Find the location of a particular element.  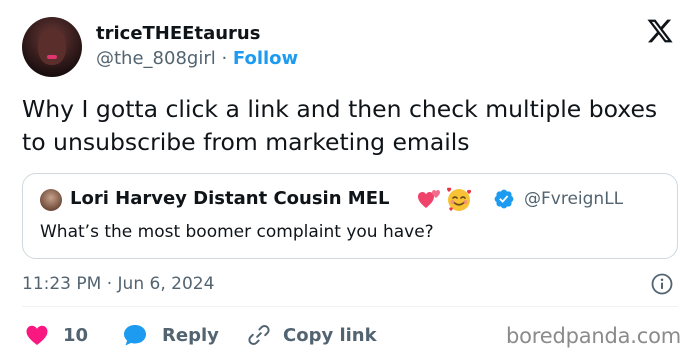

two-hearts-emoji-icon is located at coordinates (429, 199).